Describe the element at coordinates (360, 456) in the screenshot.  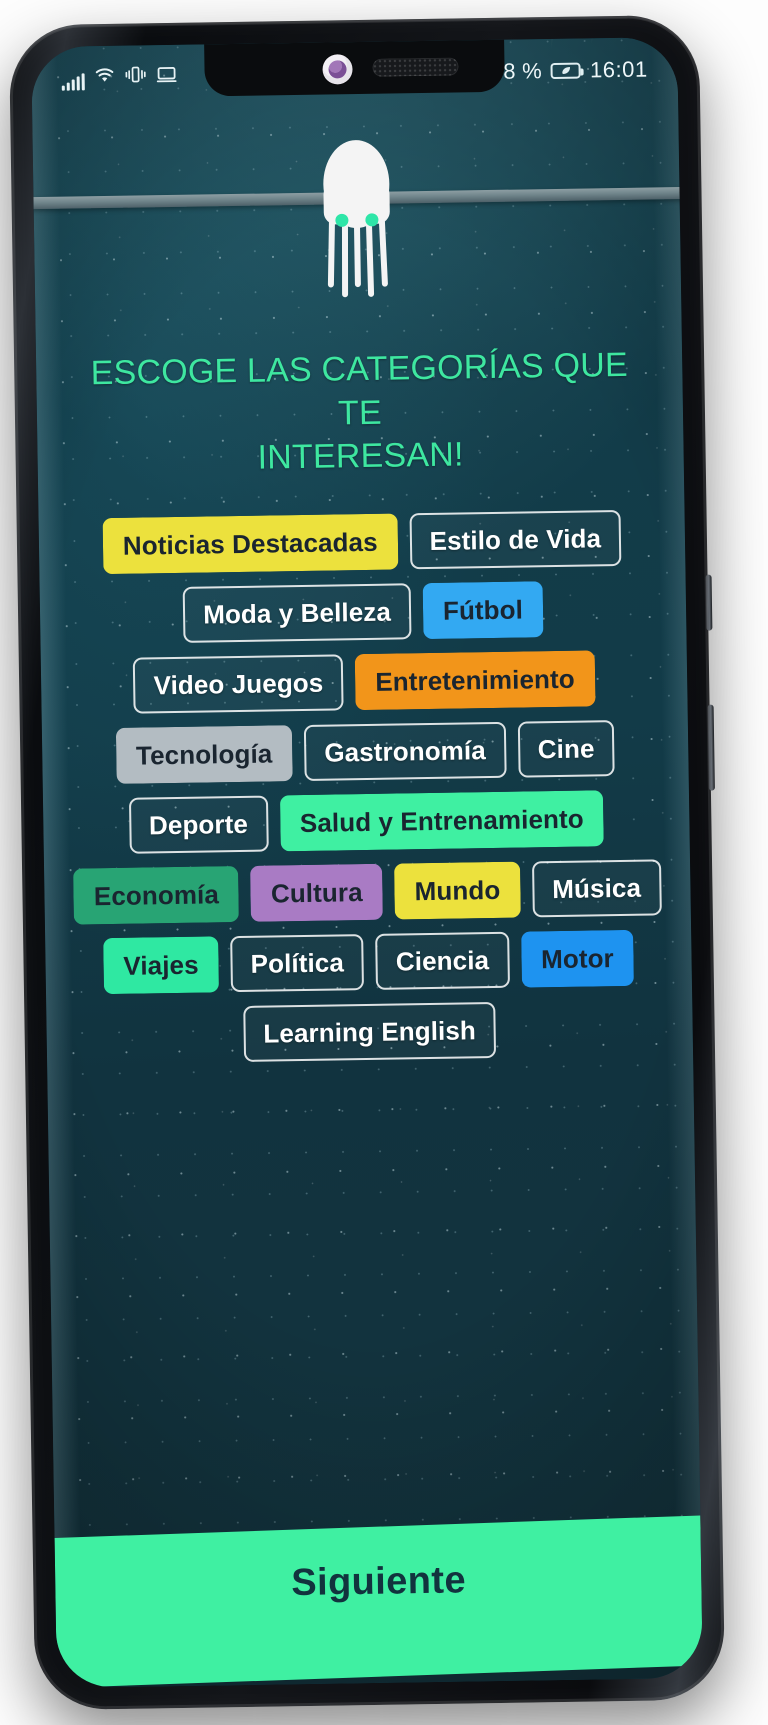
I see `page-title-line2: INTERESAN!` at that location.